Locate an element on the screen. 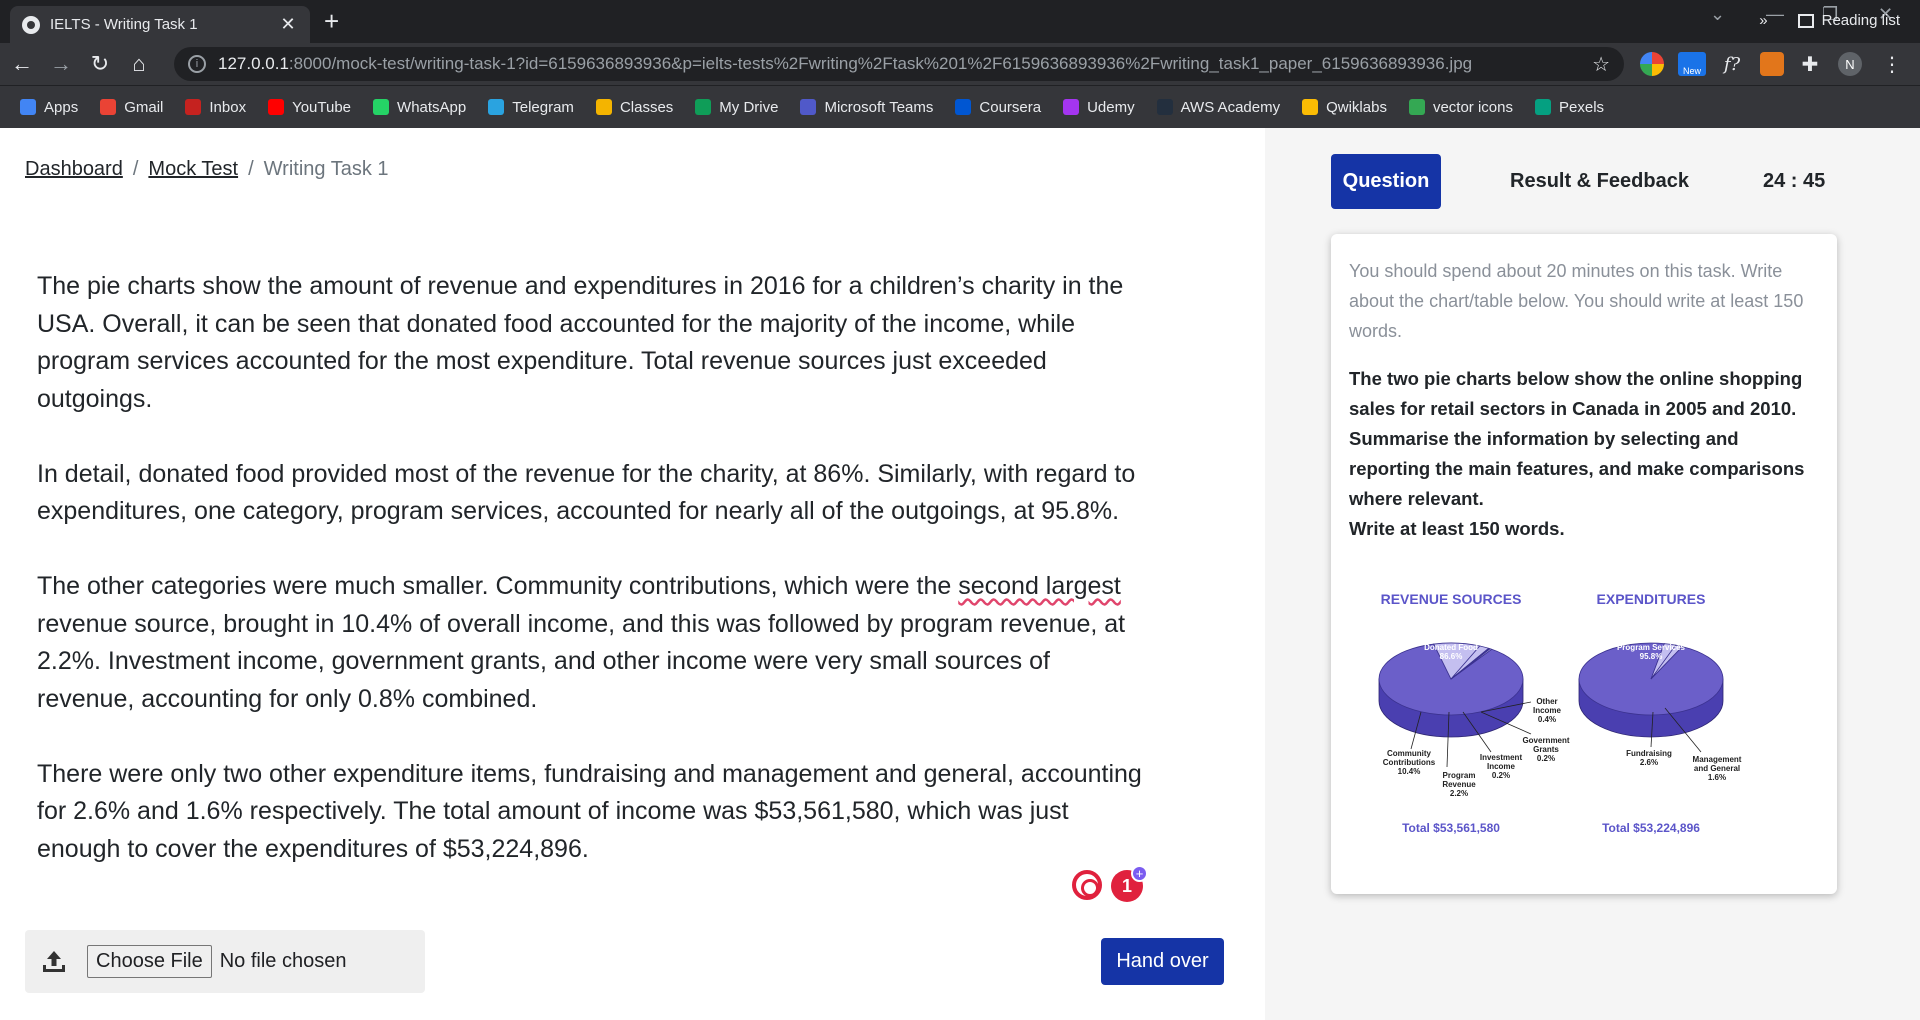 The image size is (1920, 1020). browser-tab-strip: IELTS - Writing Task 1 ✕ + ⌄ — ❐ ✕ is located at coordinates (960, 21).